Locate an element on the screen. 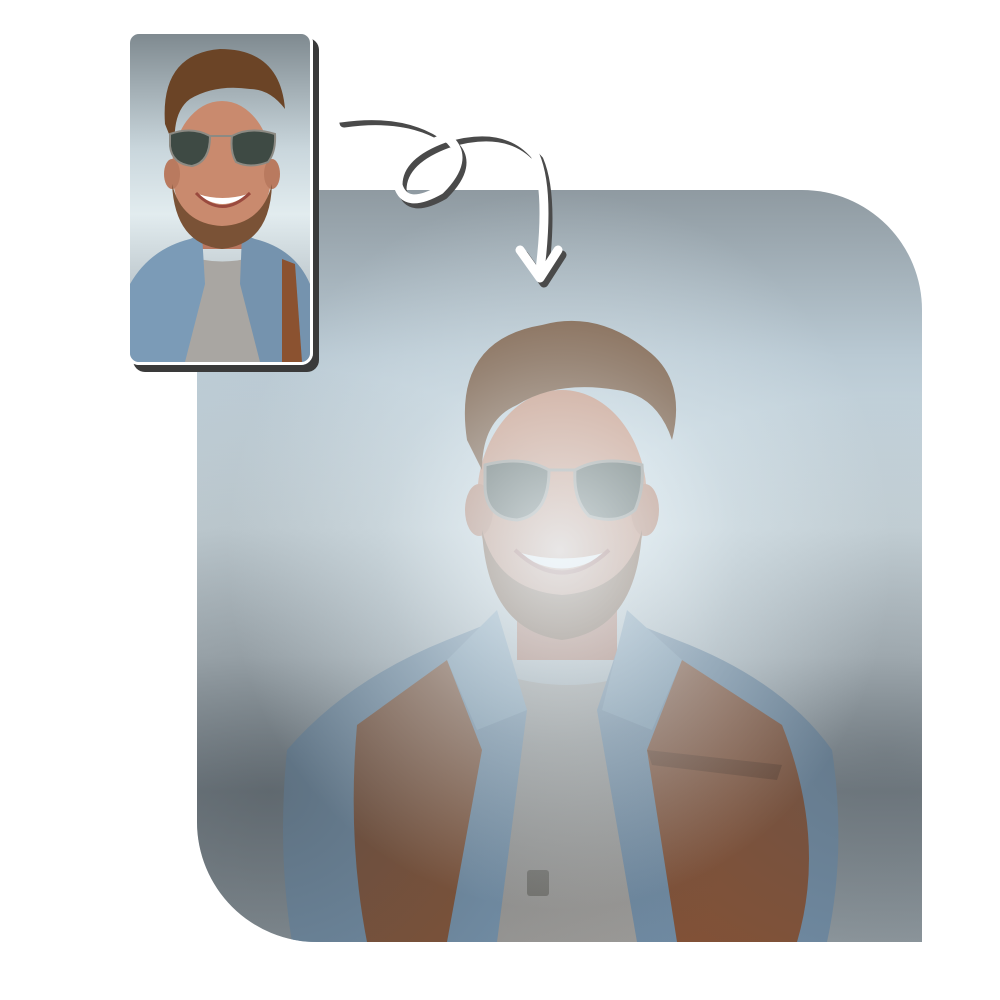 The image size is (1000, 1000). swirl-arrow-icon is located at coordinates (451, 199).